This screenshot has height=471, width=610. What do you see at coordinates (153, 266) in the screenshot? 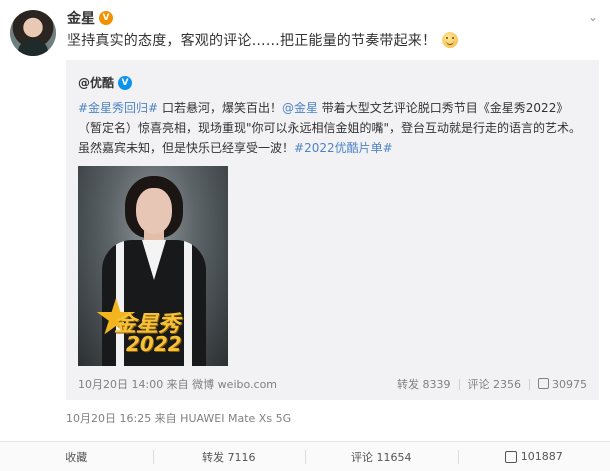
I see `poster-image: 金星秀 2022` at bounding box center [153, 266].